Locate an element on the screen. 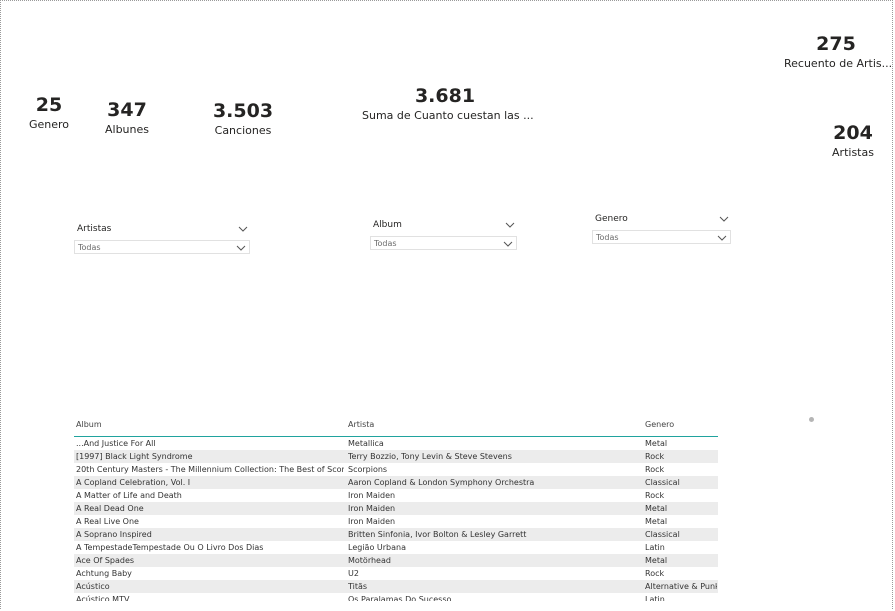  cell-genero: Alternative & Punk is located at coordinates (681, 586).